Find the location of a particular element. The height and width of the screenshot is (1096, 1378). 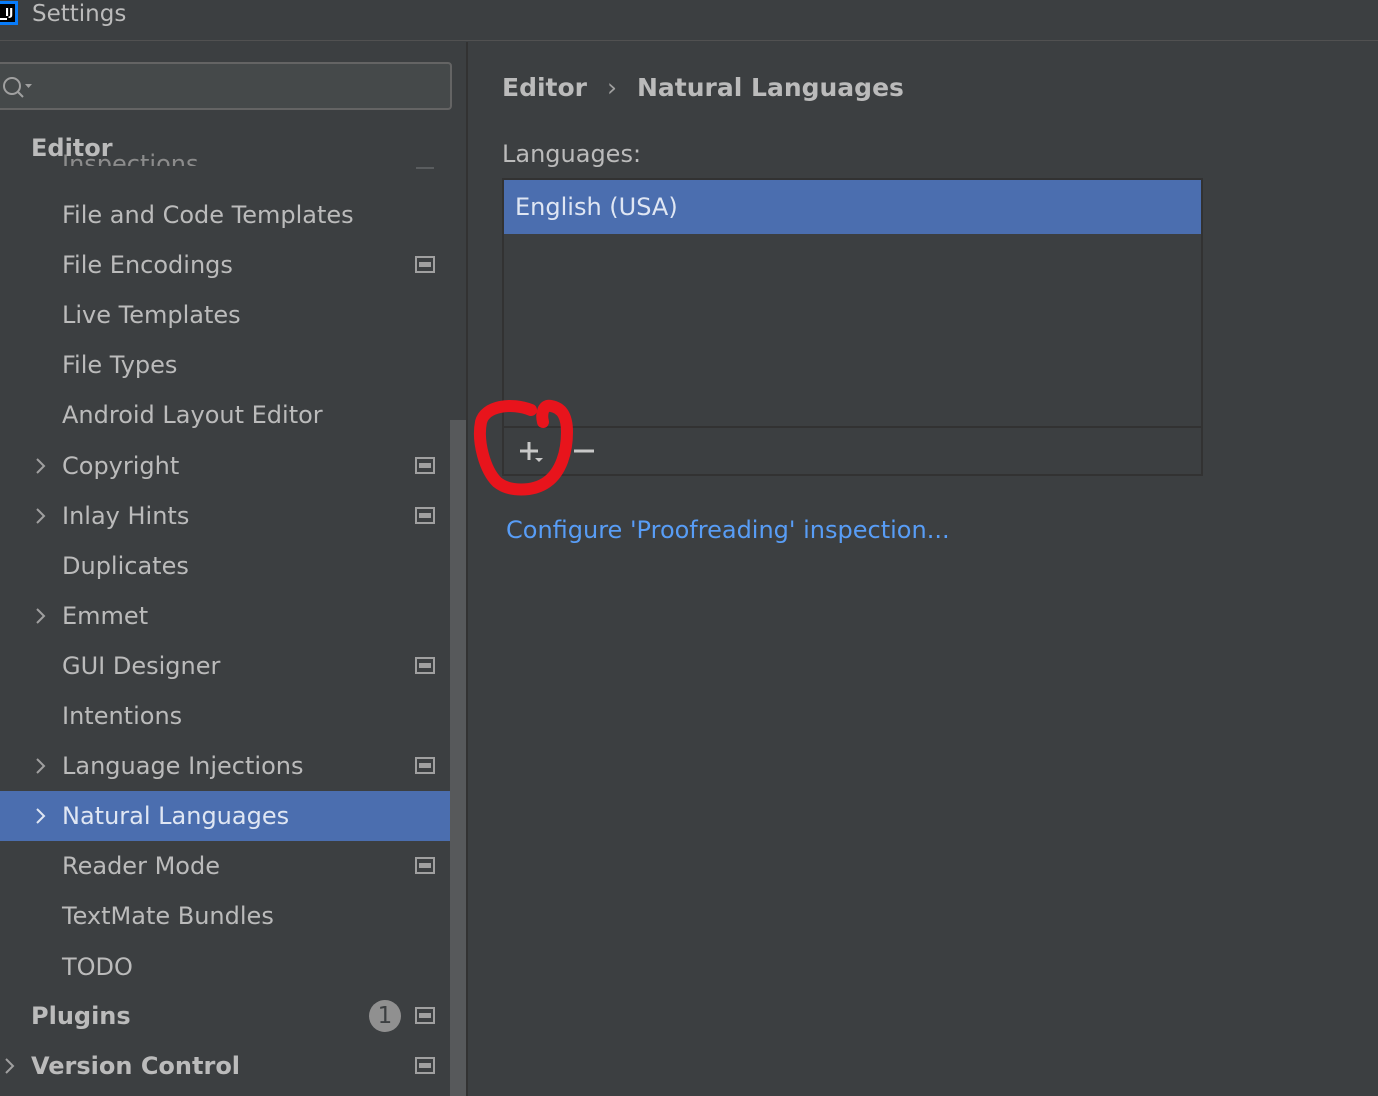

sidebar-item-label: Android Layout Editor is located at coordinates (192, 415).